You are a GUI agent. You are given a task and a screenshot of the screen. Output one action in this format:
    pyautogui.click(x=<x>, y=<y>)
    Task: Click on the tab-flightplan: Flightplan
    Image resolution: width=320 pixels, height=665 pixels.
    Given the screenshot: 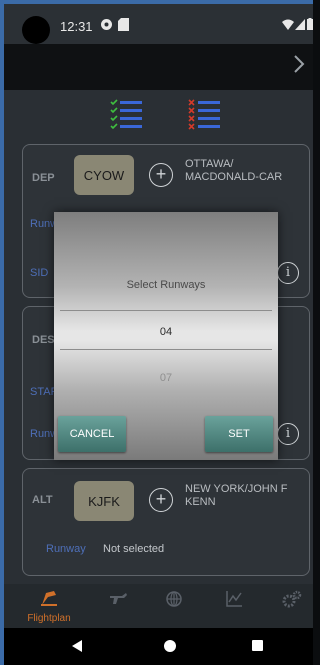 What is the action you would take?
    pyautogui.click(x=49, y=608)
    